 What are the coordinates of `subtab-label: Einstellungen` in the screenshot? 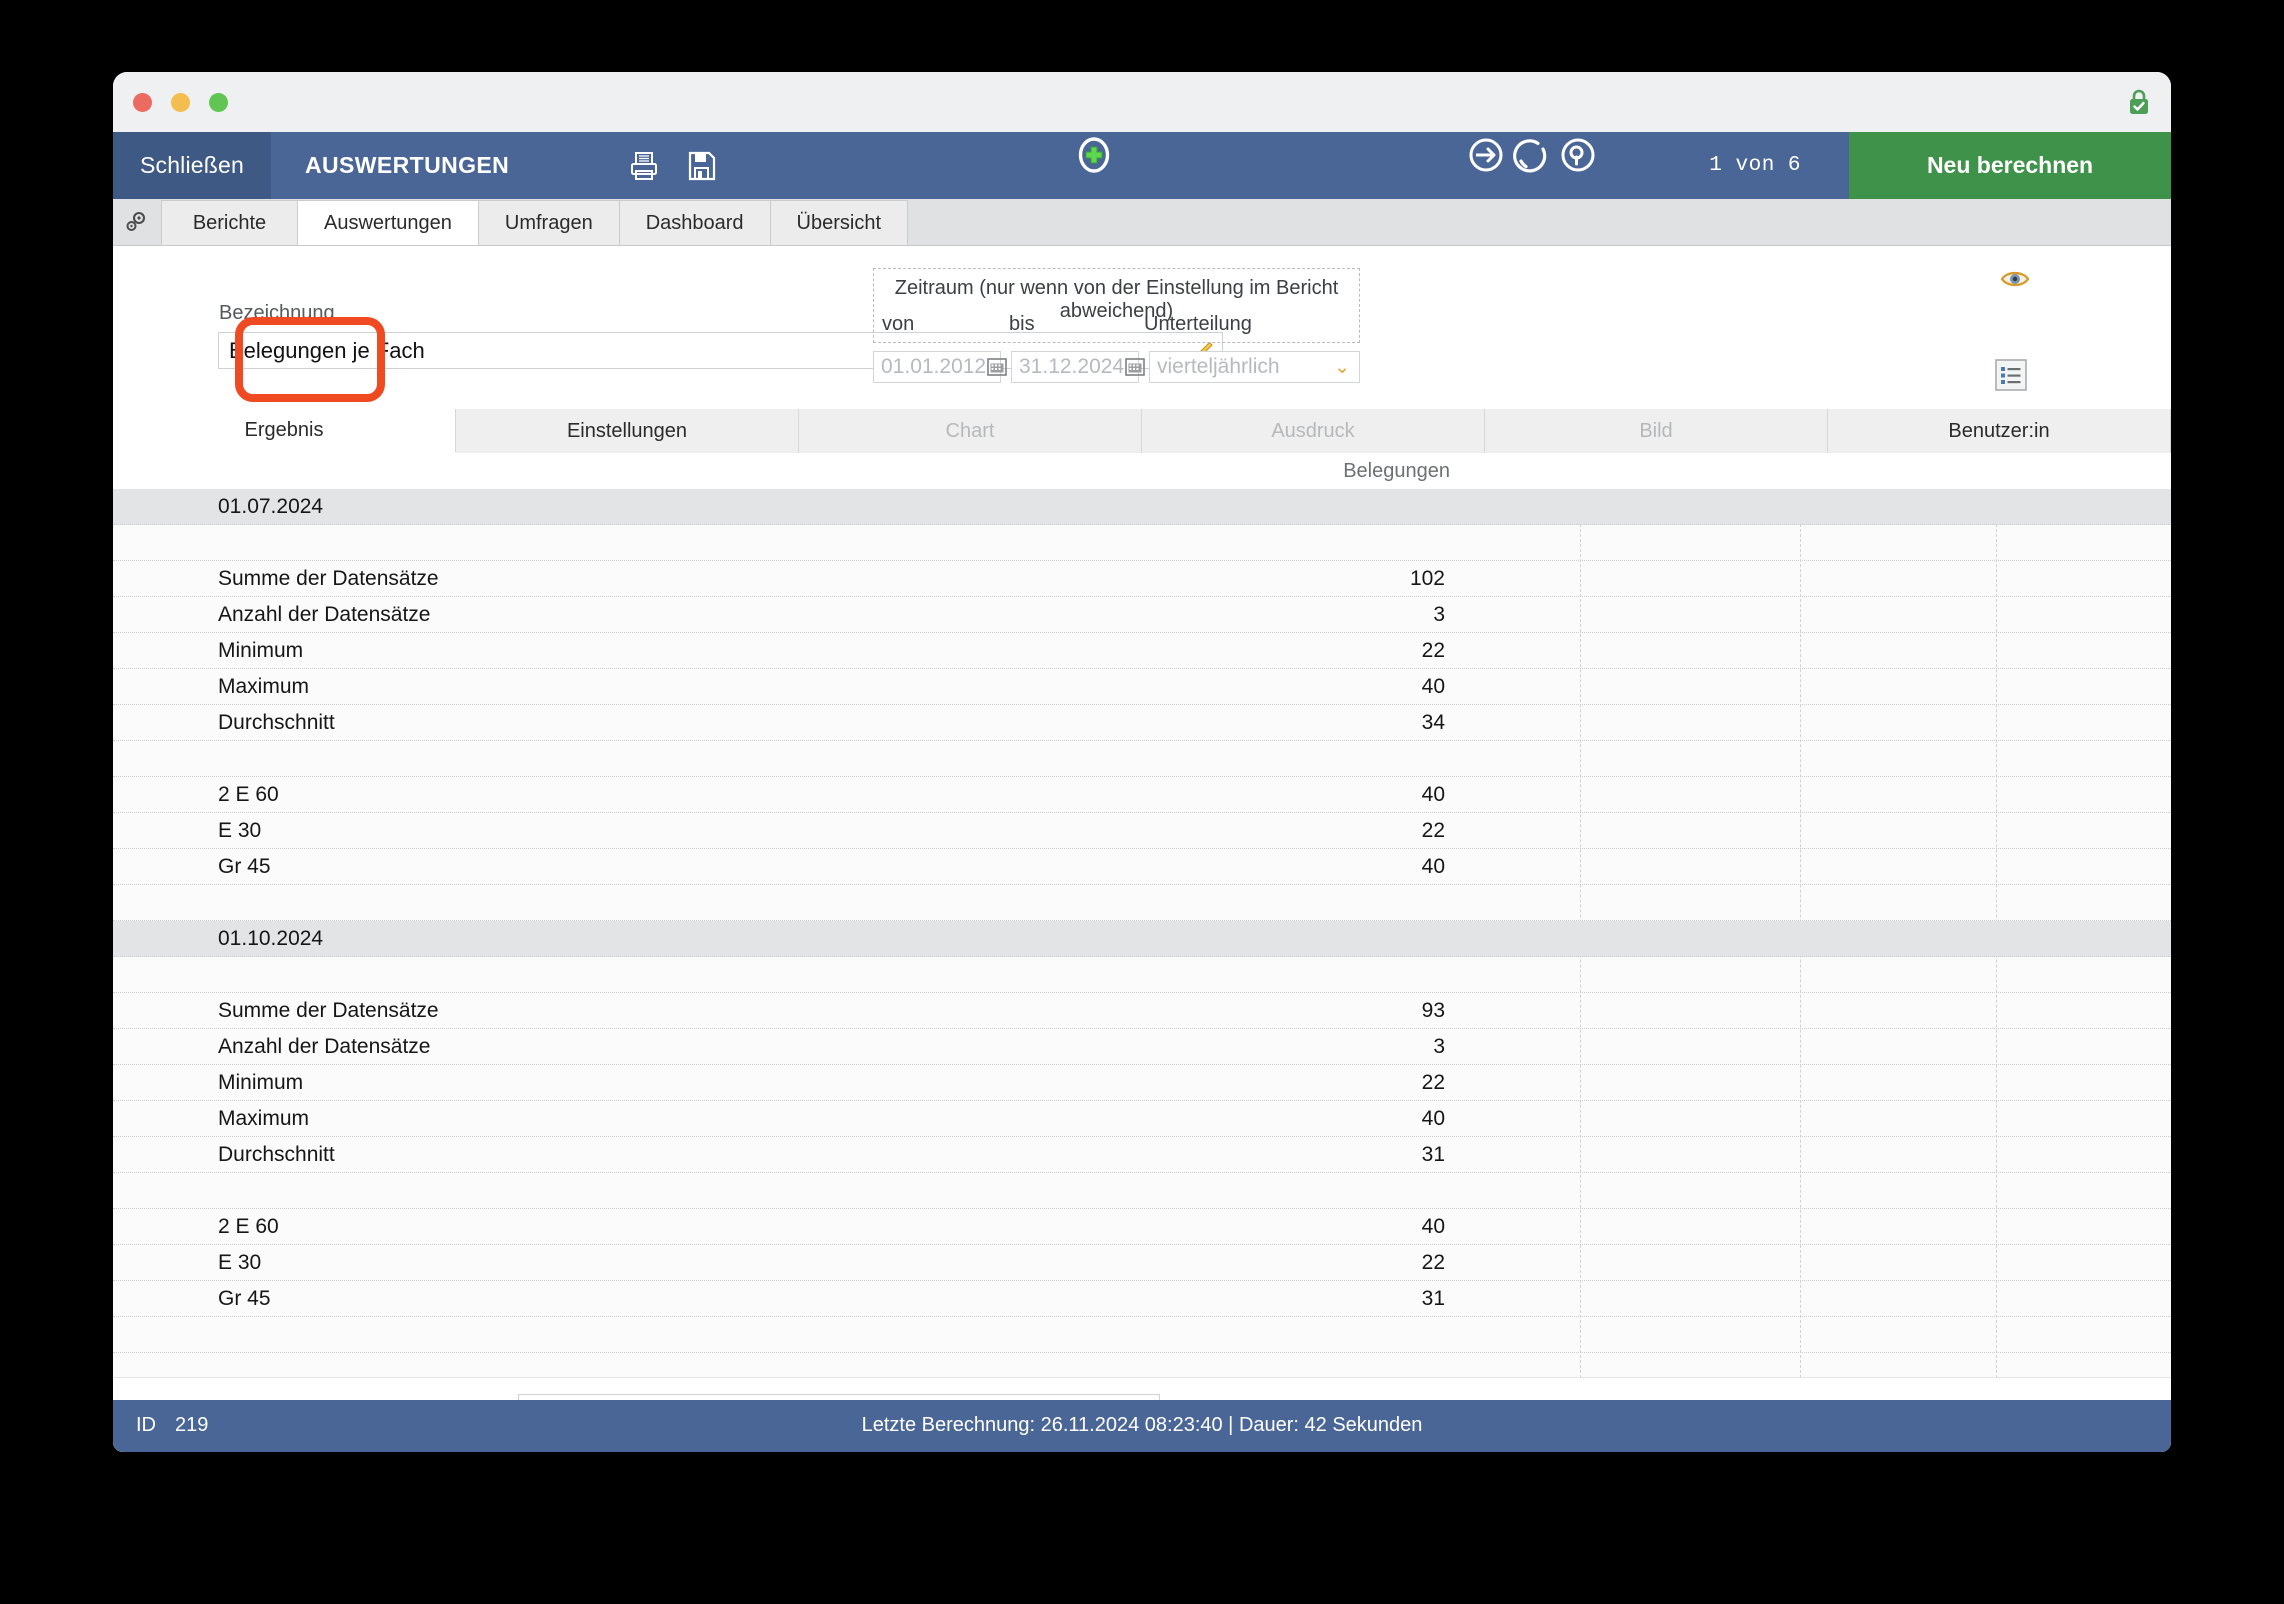 It's located at (627, 430).